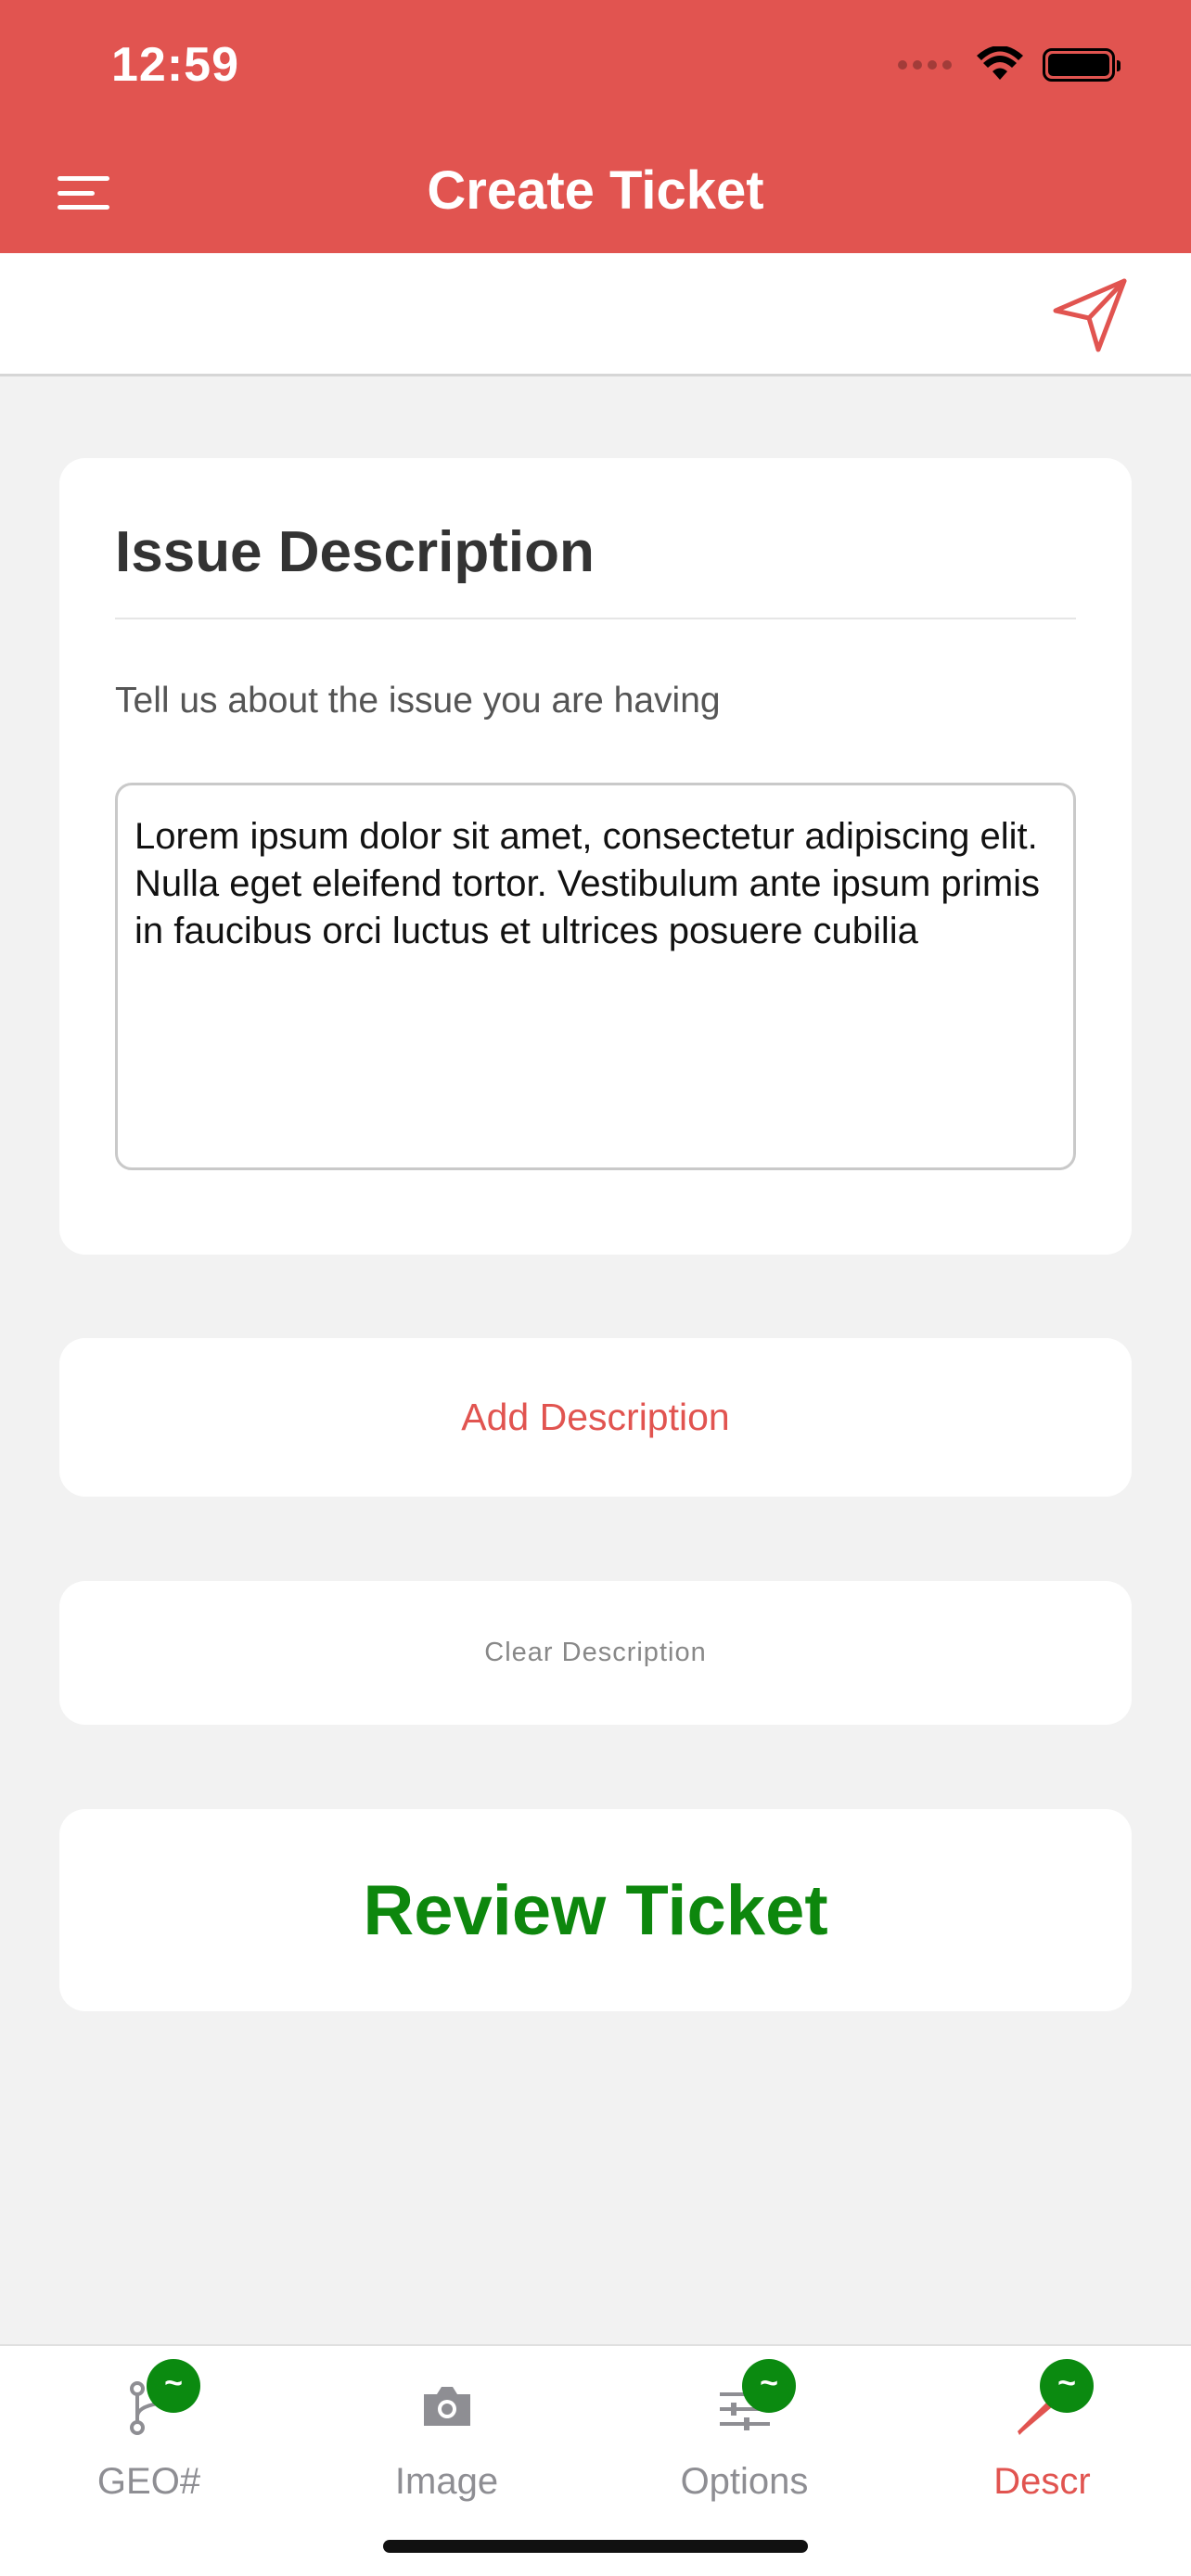 This screenshot has height=2576, width=1191. I want to click on toolbar, so click(595, 314).